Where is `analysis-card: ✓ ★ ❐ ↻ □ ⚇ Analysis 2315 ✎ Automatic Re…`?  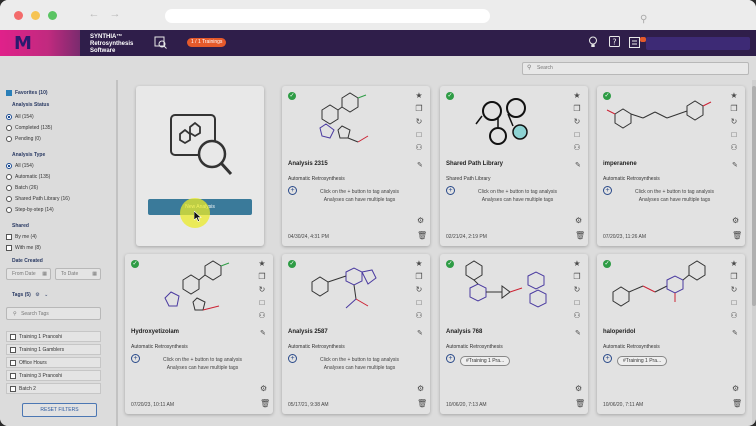
analysis-card: ✓ ★ ❐ ↻ □ ⚇ Analysis 2315 ✎ Automatic Re… is located at coordinates (356, 166).